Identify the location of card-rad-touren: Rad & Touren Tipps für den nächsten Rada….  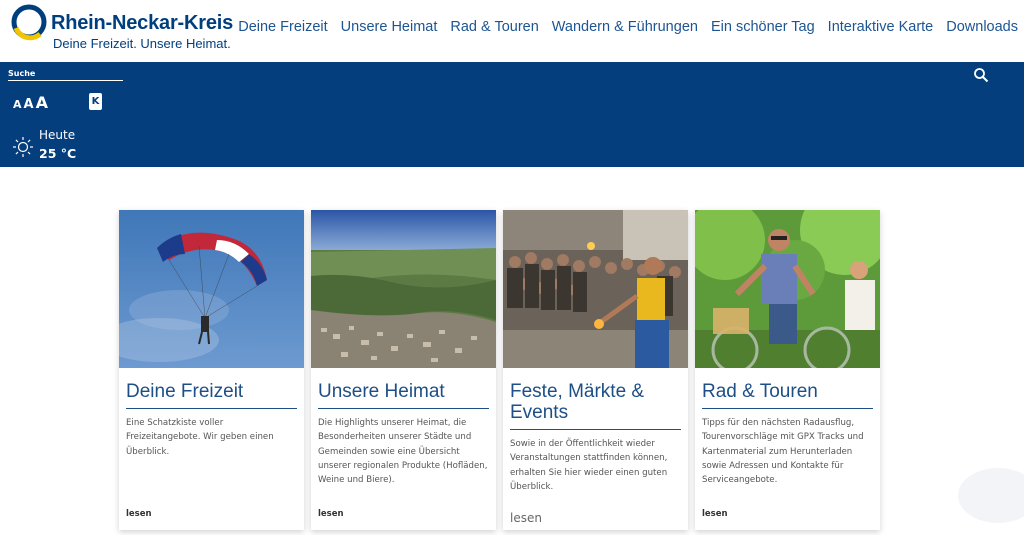
(787, 370).